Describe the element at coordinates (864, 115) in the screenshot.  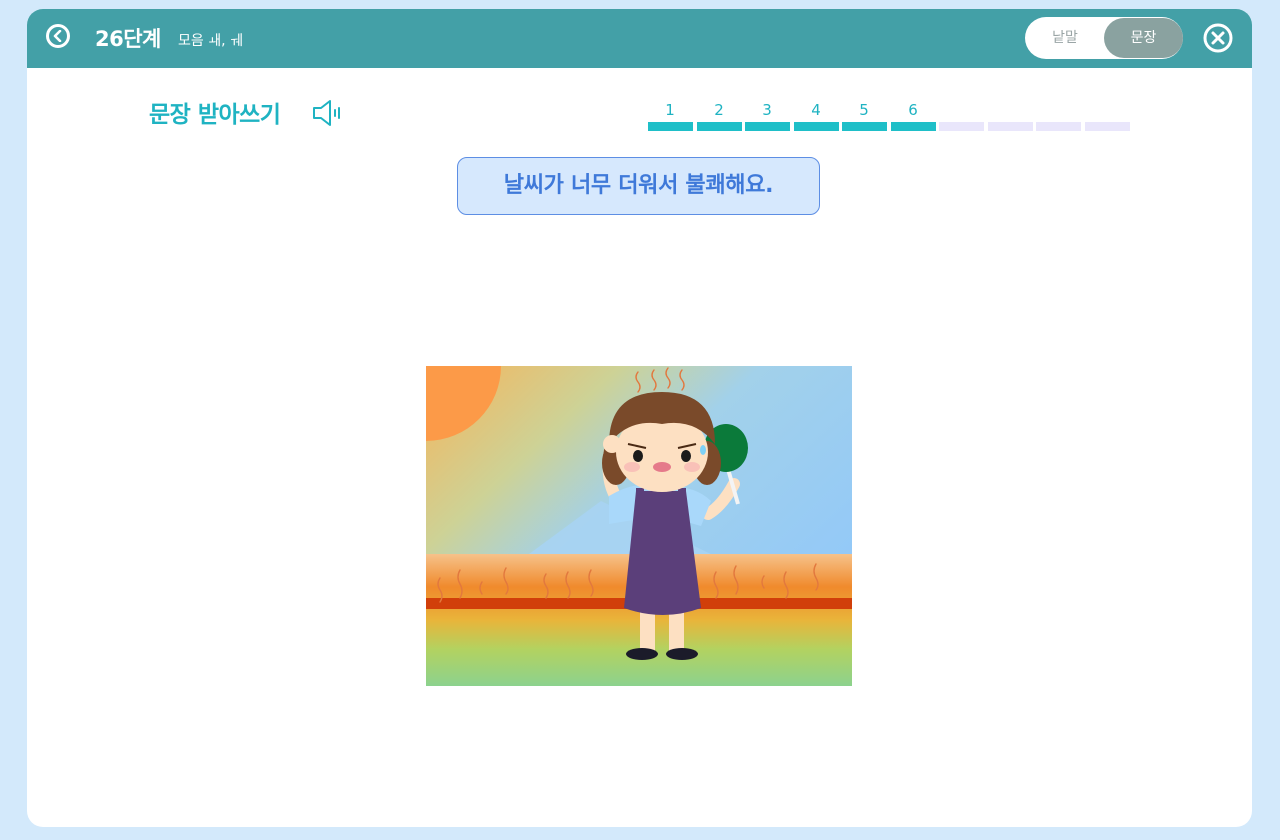
I see `progress-step: 5` at that location.